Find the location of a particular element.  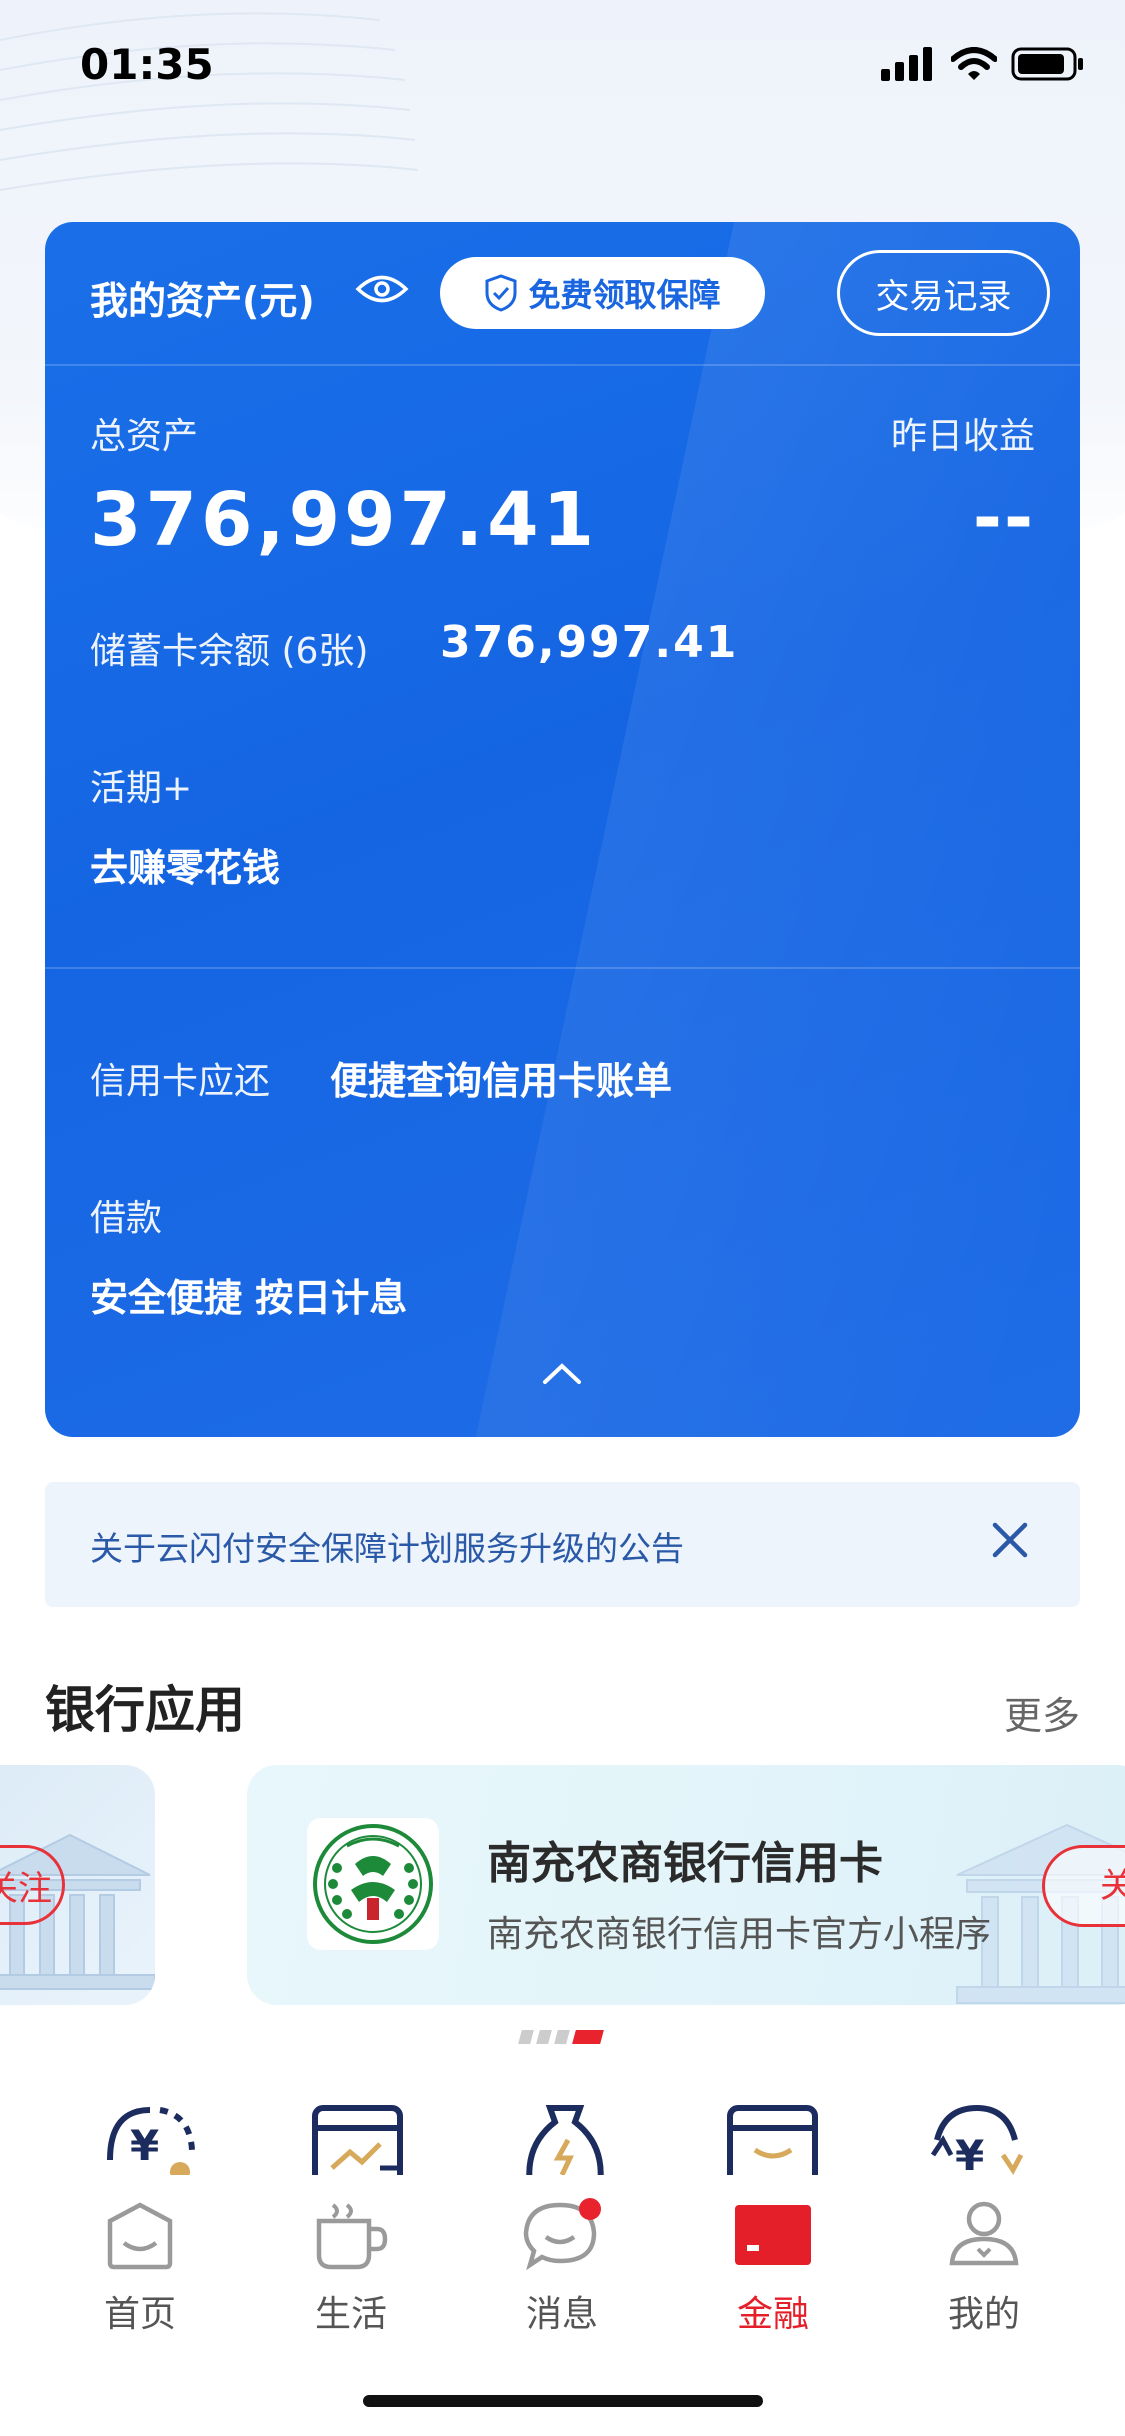

wifi-icon is located at coordinates (974, 63).